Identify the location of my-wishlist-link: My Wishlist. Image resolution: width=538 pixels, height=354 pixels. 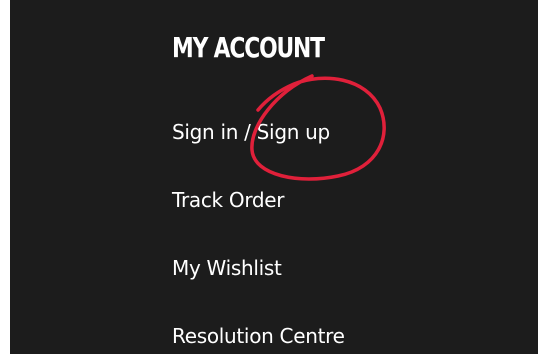
(227, 268).